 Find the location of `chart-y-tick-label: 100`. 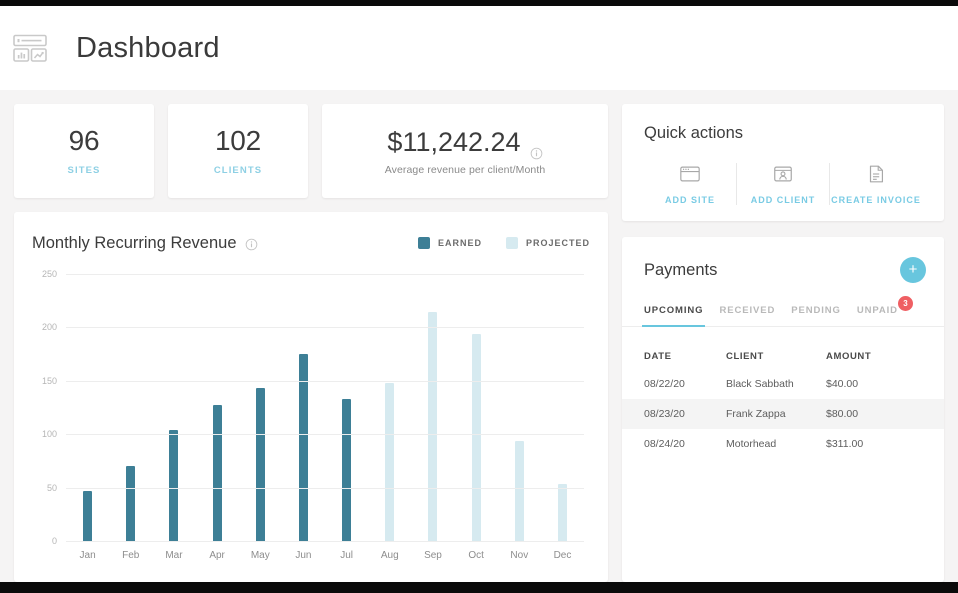

chart-y-tick-label: 100 is located at coordinates (49, 434).